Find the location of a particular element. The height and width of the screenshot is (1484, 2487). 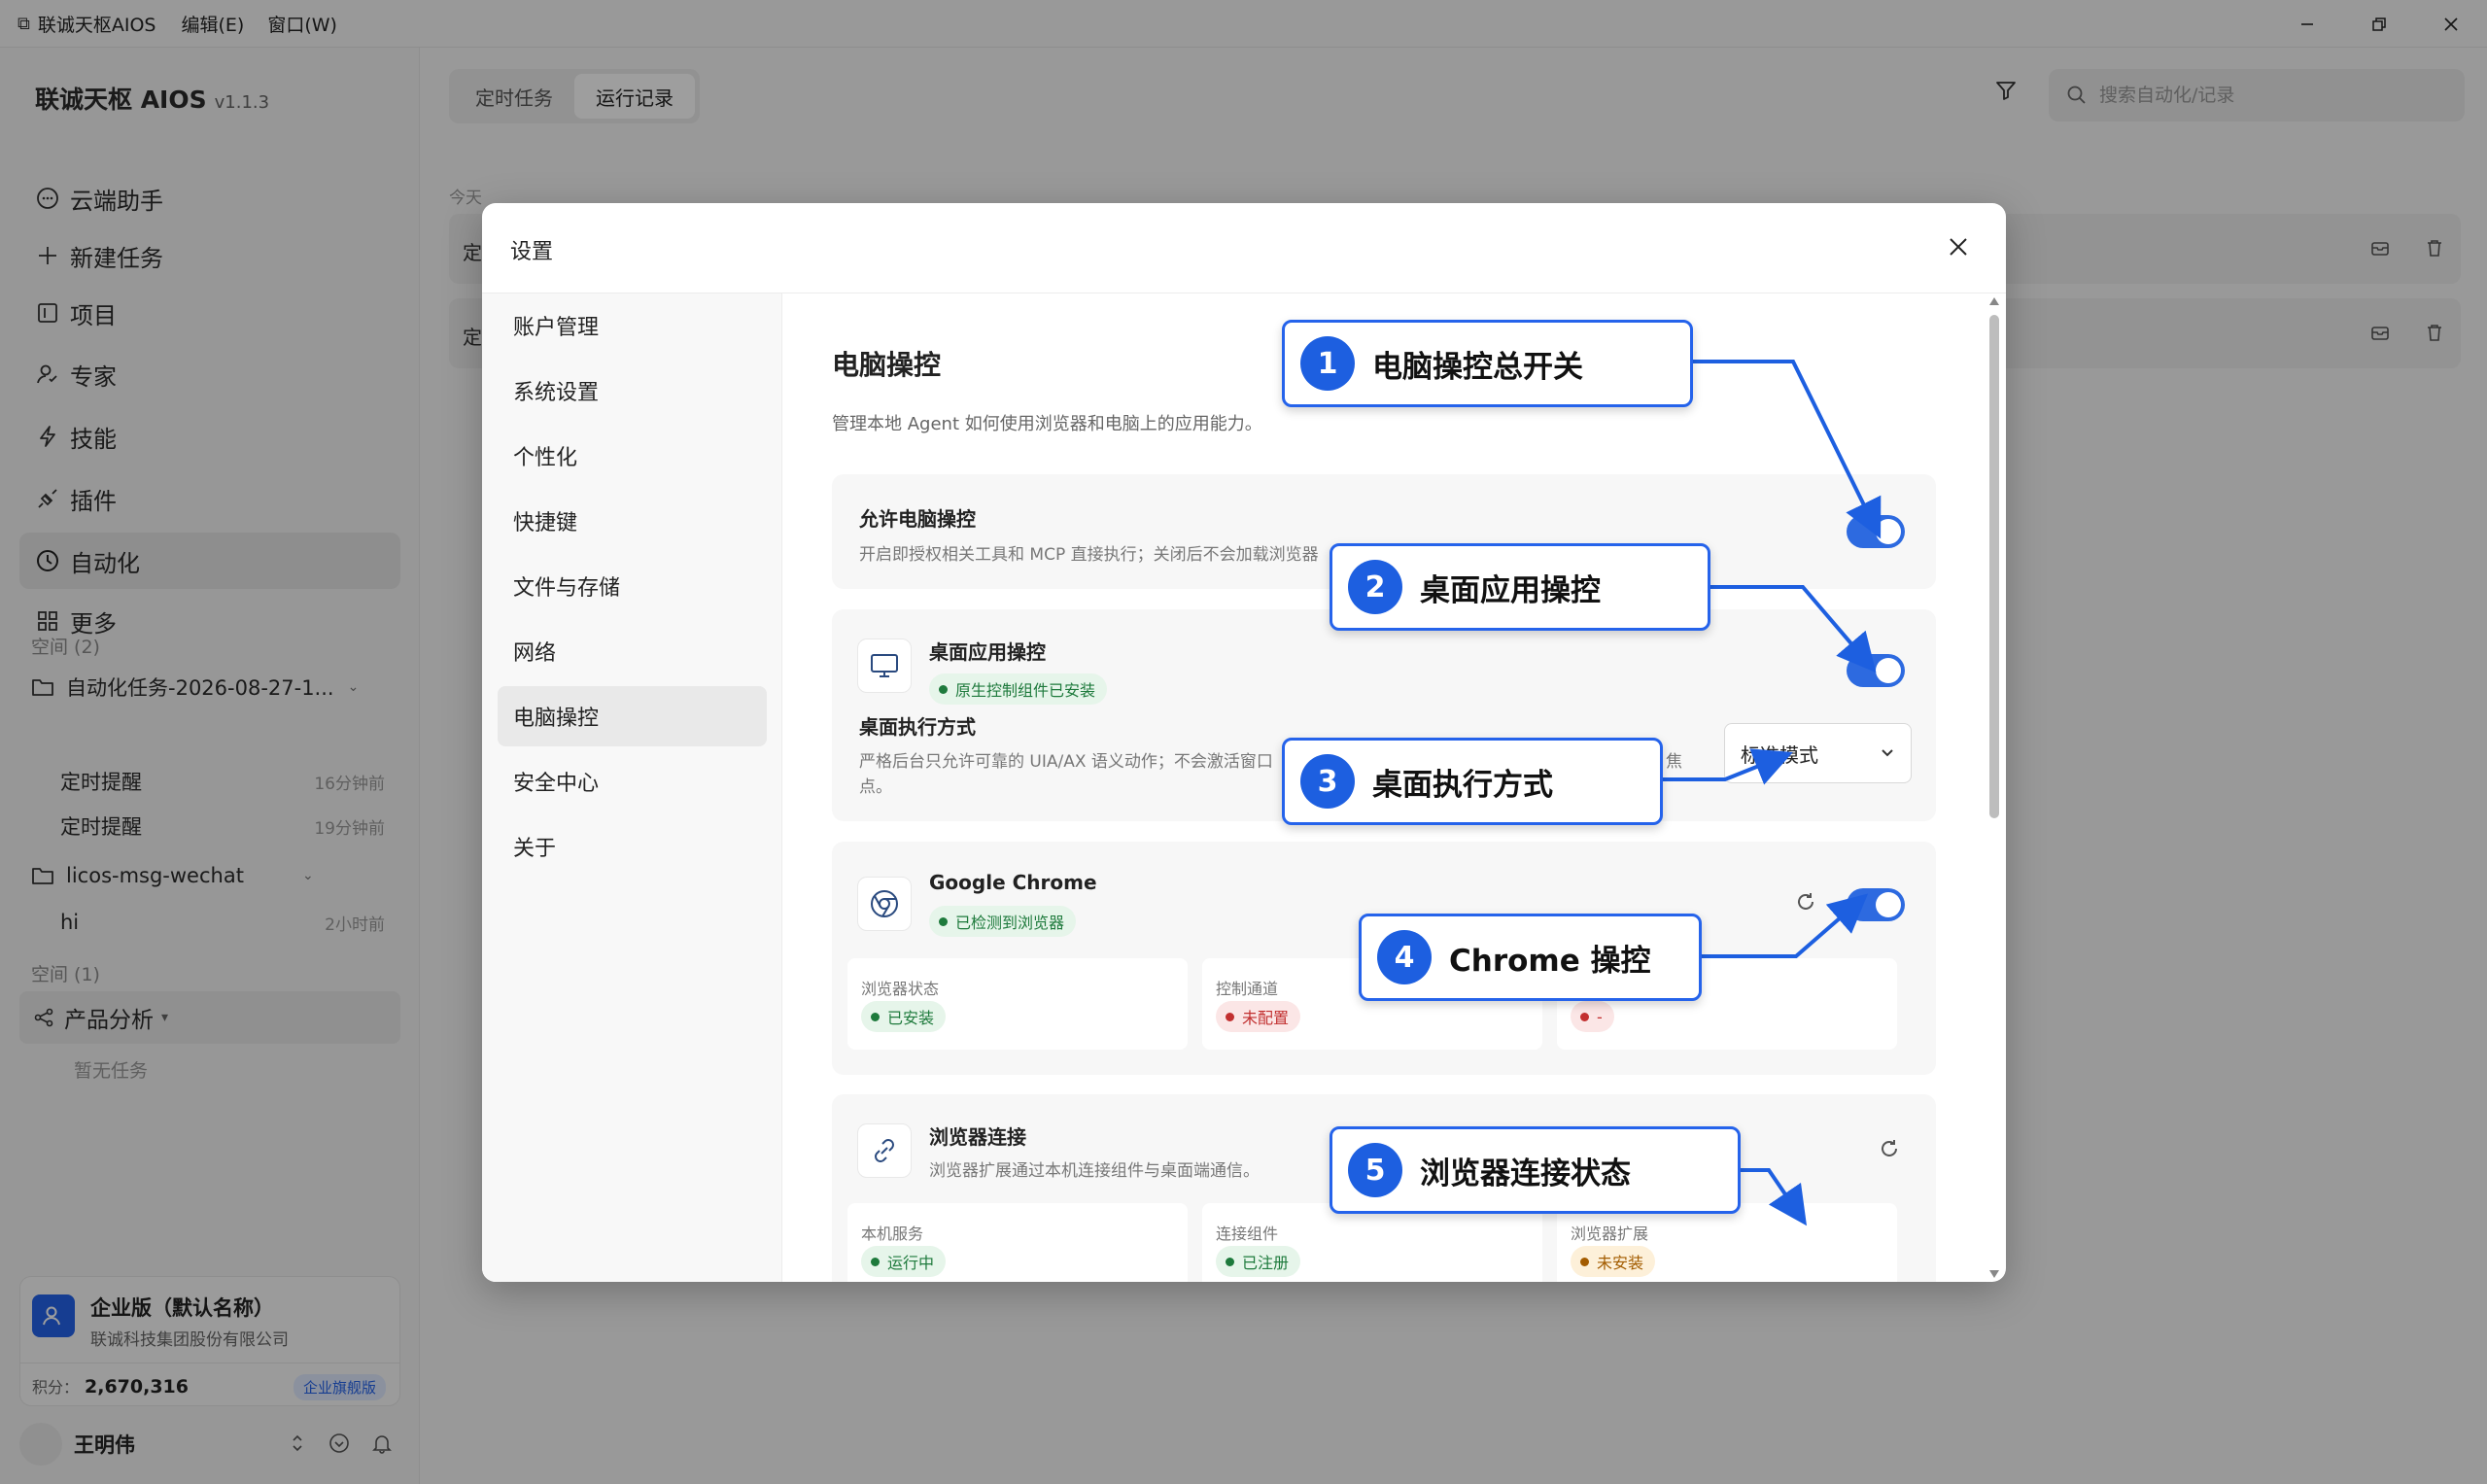

monitor-icon is located at coordinates (884, 665).